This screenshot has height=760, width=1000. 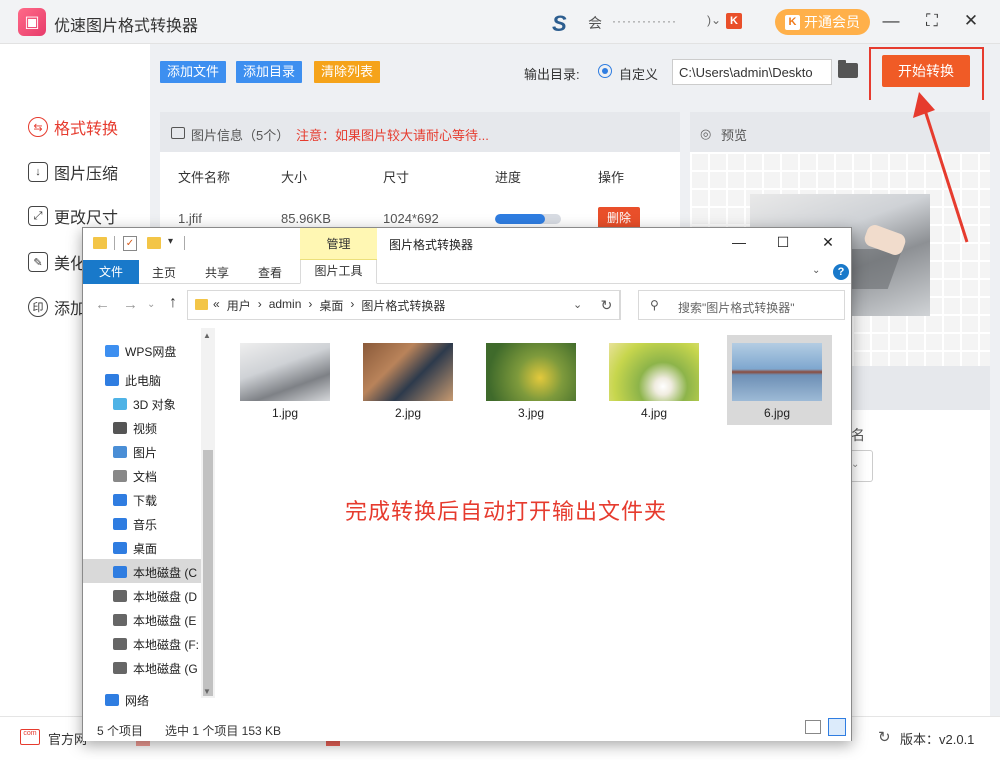 What do you see at coordinates (777, 413) in the screenshot?
I see `file-name: 6.jpg` at bounding box center [777, 413].